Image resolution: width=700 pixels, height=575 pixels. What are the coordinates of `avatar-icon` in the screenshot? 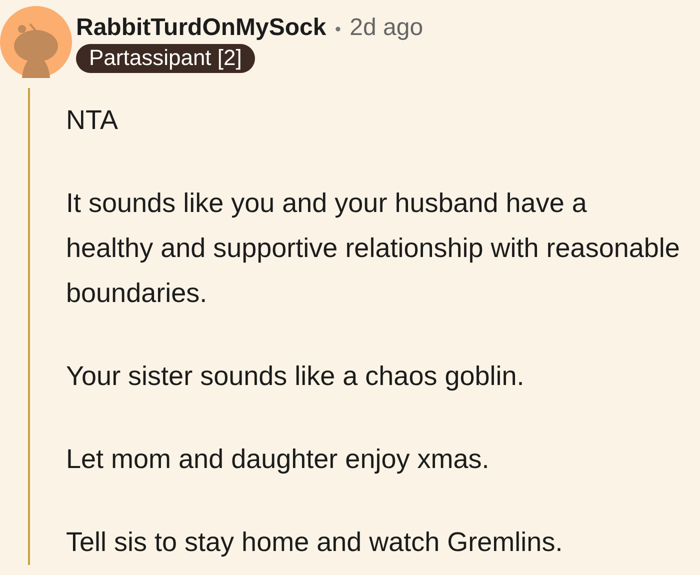 It's located at (36, 42).